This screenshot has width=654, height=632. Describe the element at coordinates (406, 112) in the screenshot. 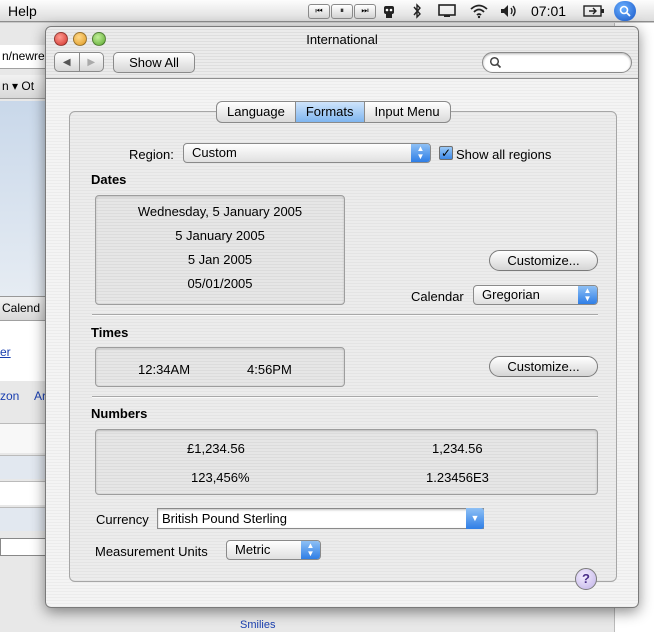

I see `tab-input-menu: Input Menu` at that location.